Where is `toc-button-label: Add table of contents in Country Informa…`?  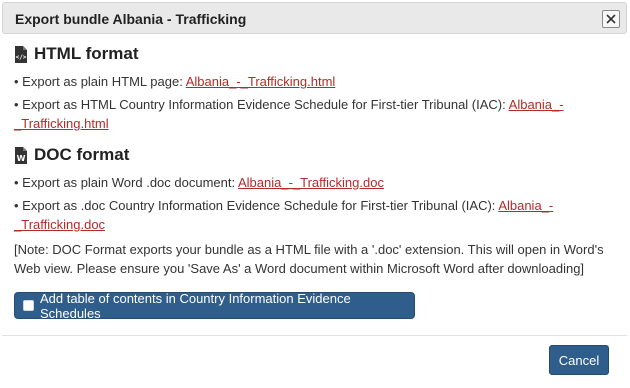 toc-button-label: Add table of contents in Country Informa… is located at coordinates (195, 305).